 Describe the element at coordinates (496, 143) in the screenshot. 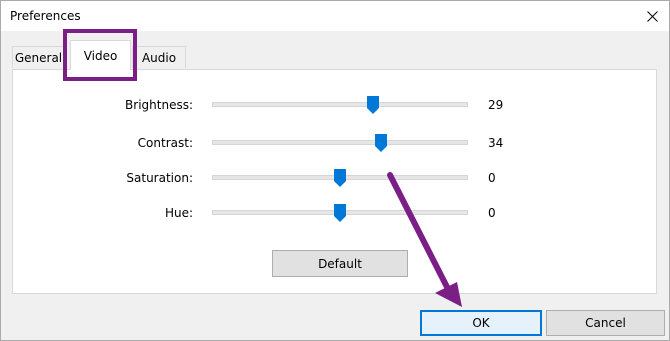

I see `contrast-value: 34` at that location.